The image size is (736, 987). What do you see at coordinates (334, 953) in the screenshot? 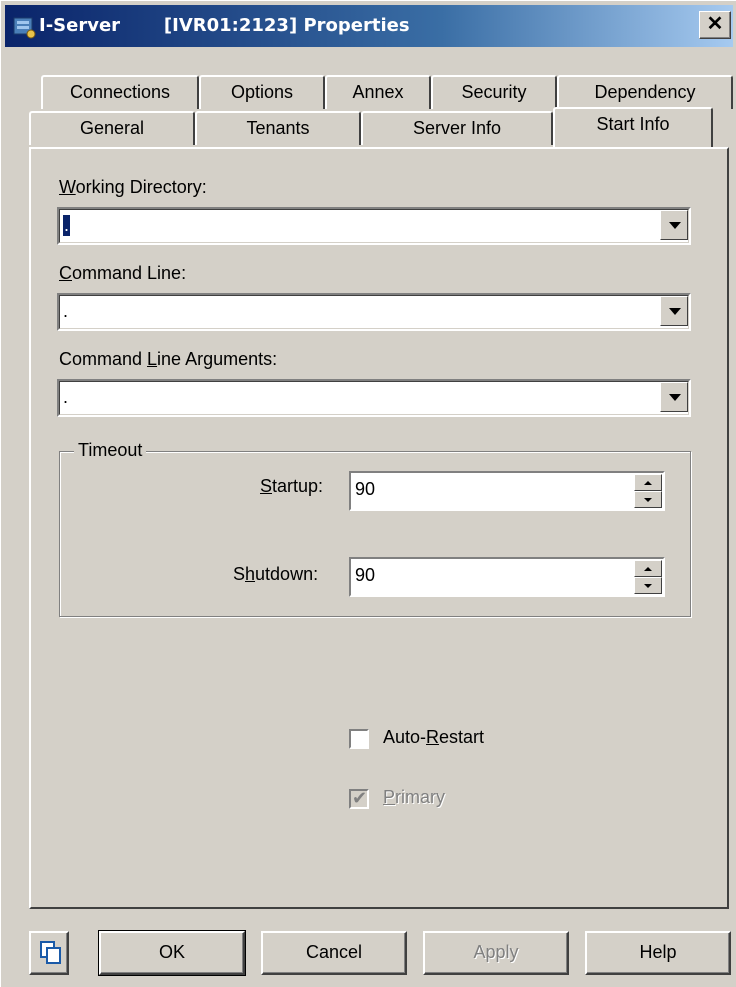
I see `cancel-button: Cancel` at bounding box center [334, 953].